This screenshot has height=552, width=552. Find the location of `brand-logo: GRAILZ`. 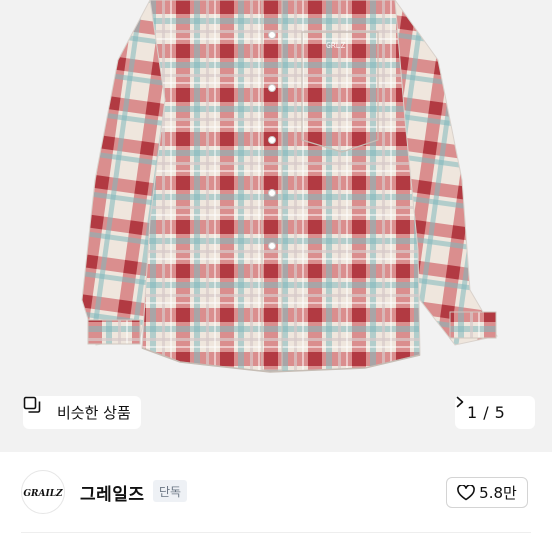

brand-logo: GRAILZ is located at coordinates (43, 492).